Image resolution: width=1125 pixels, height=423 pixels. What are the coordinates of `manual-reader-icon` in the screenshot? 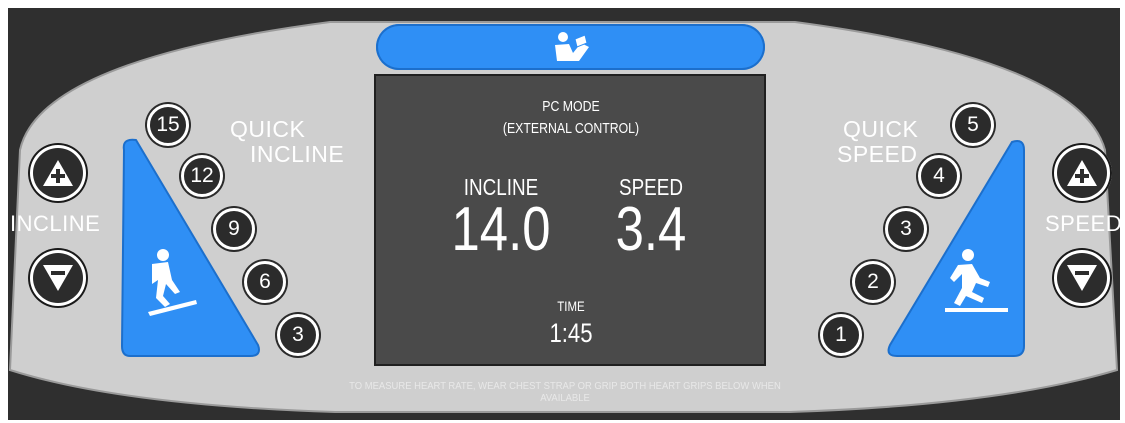 It's located at (572, 46).